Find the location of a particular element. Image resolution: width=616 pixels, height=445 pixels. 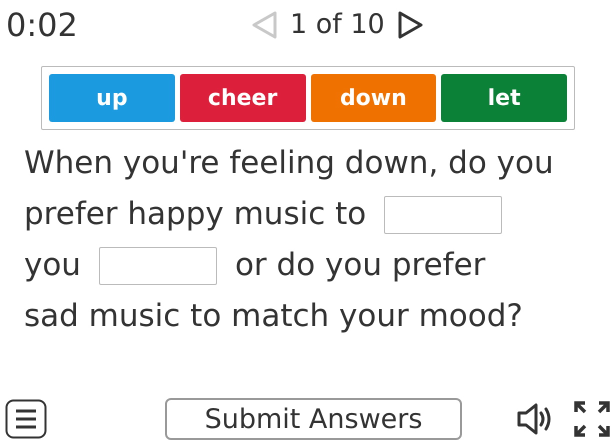

word-tile: let is located at coordinates (504, 98).